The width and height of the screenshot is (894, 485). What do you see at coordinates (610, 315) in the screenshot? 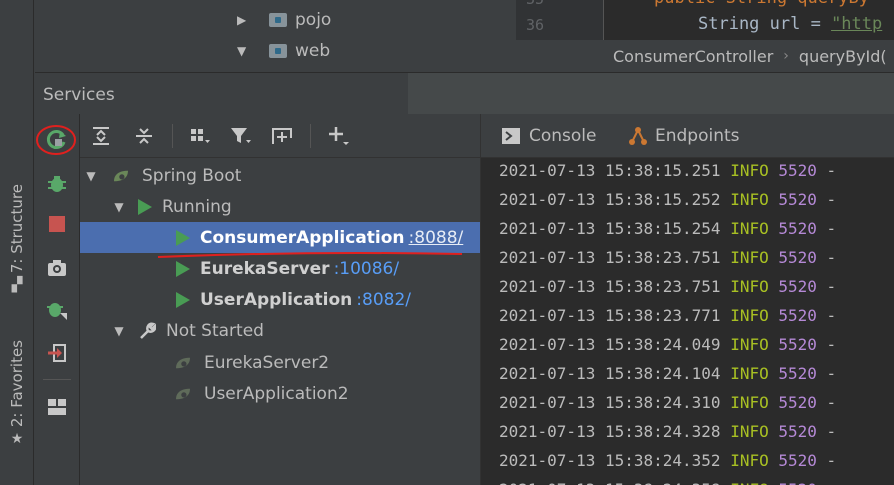
I see `log-timestamp: 2021-07-13 15:38:23.771` at bounding box center [610, 315].